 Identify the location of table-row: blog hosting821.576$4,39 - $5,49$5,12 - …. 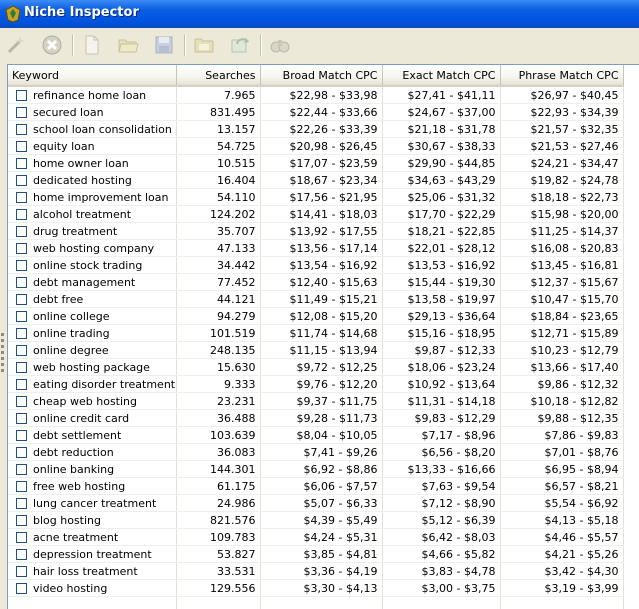
(315, 520).